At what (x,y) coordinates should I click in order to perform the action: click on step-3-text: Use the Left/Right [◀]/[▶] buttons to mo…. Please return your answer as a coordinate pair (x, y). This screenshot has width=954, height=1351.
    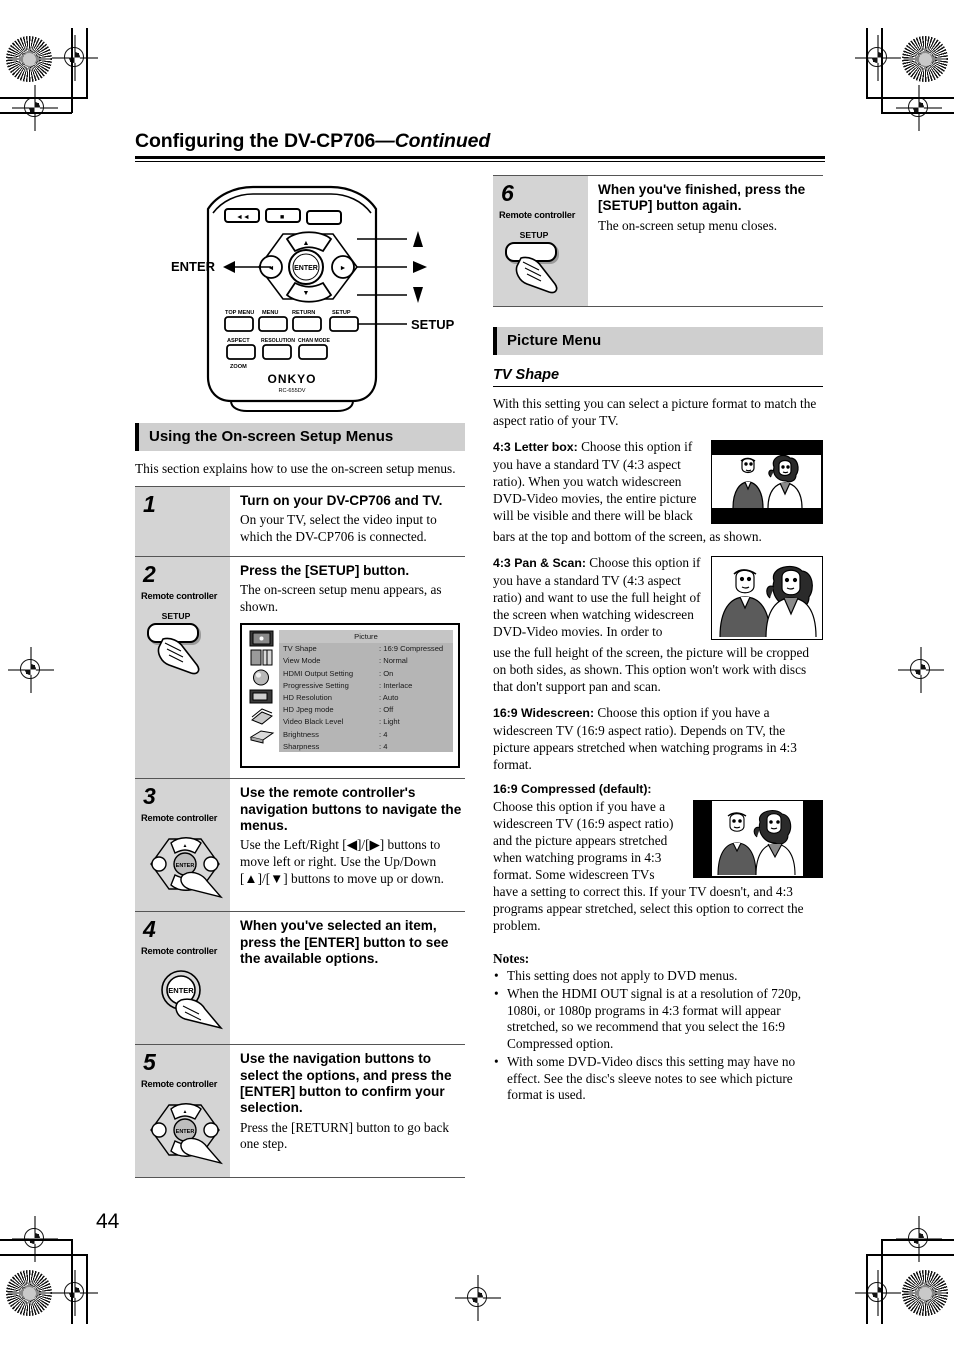
    Looking at the image, I should click on (342, 861).